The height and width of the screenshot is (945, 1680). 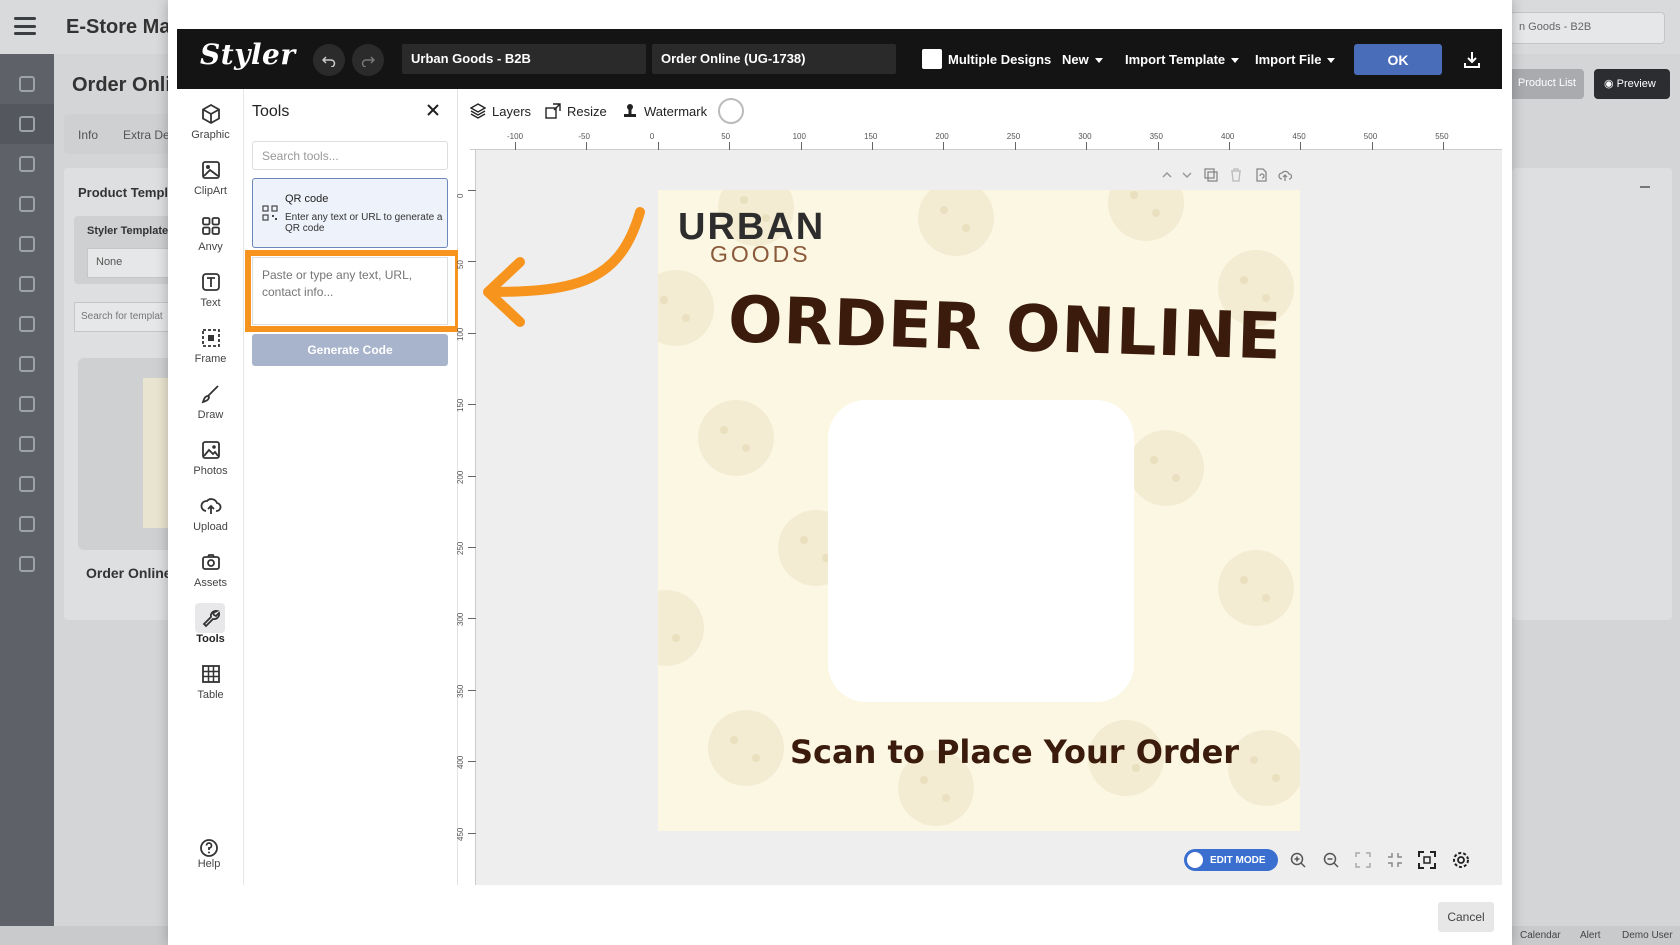 I want to click on rail-anvy: Anvy, so click(x=210, y=234).